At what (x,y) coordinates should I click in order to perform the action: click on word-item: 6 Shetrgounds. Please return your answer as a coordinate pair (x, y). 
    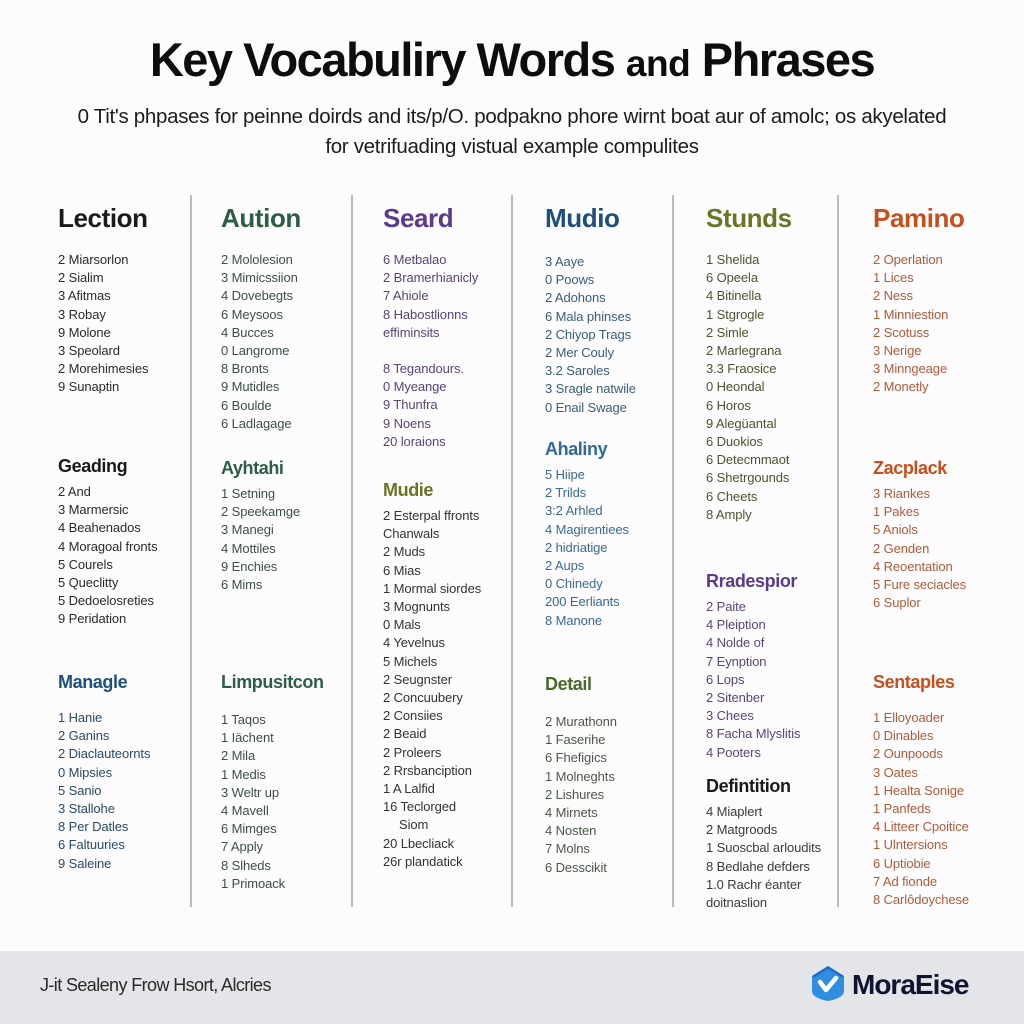
    Looking at the image, I should click on (748, 478).